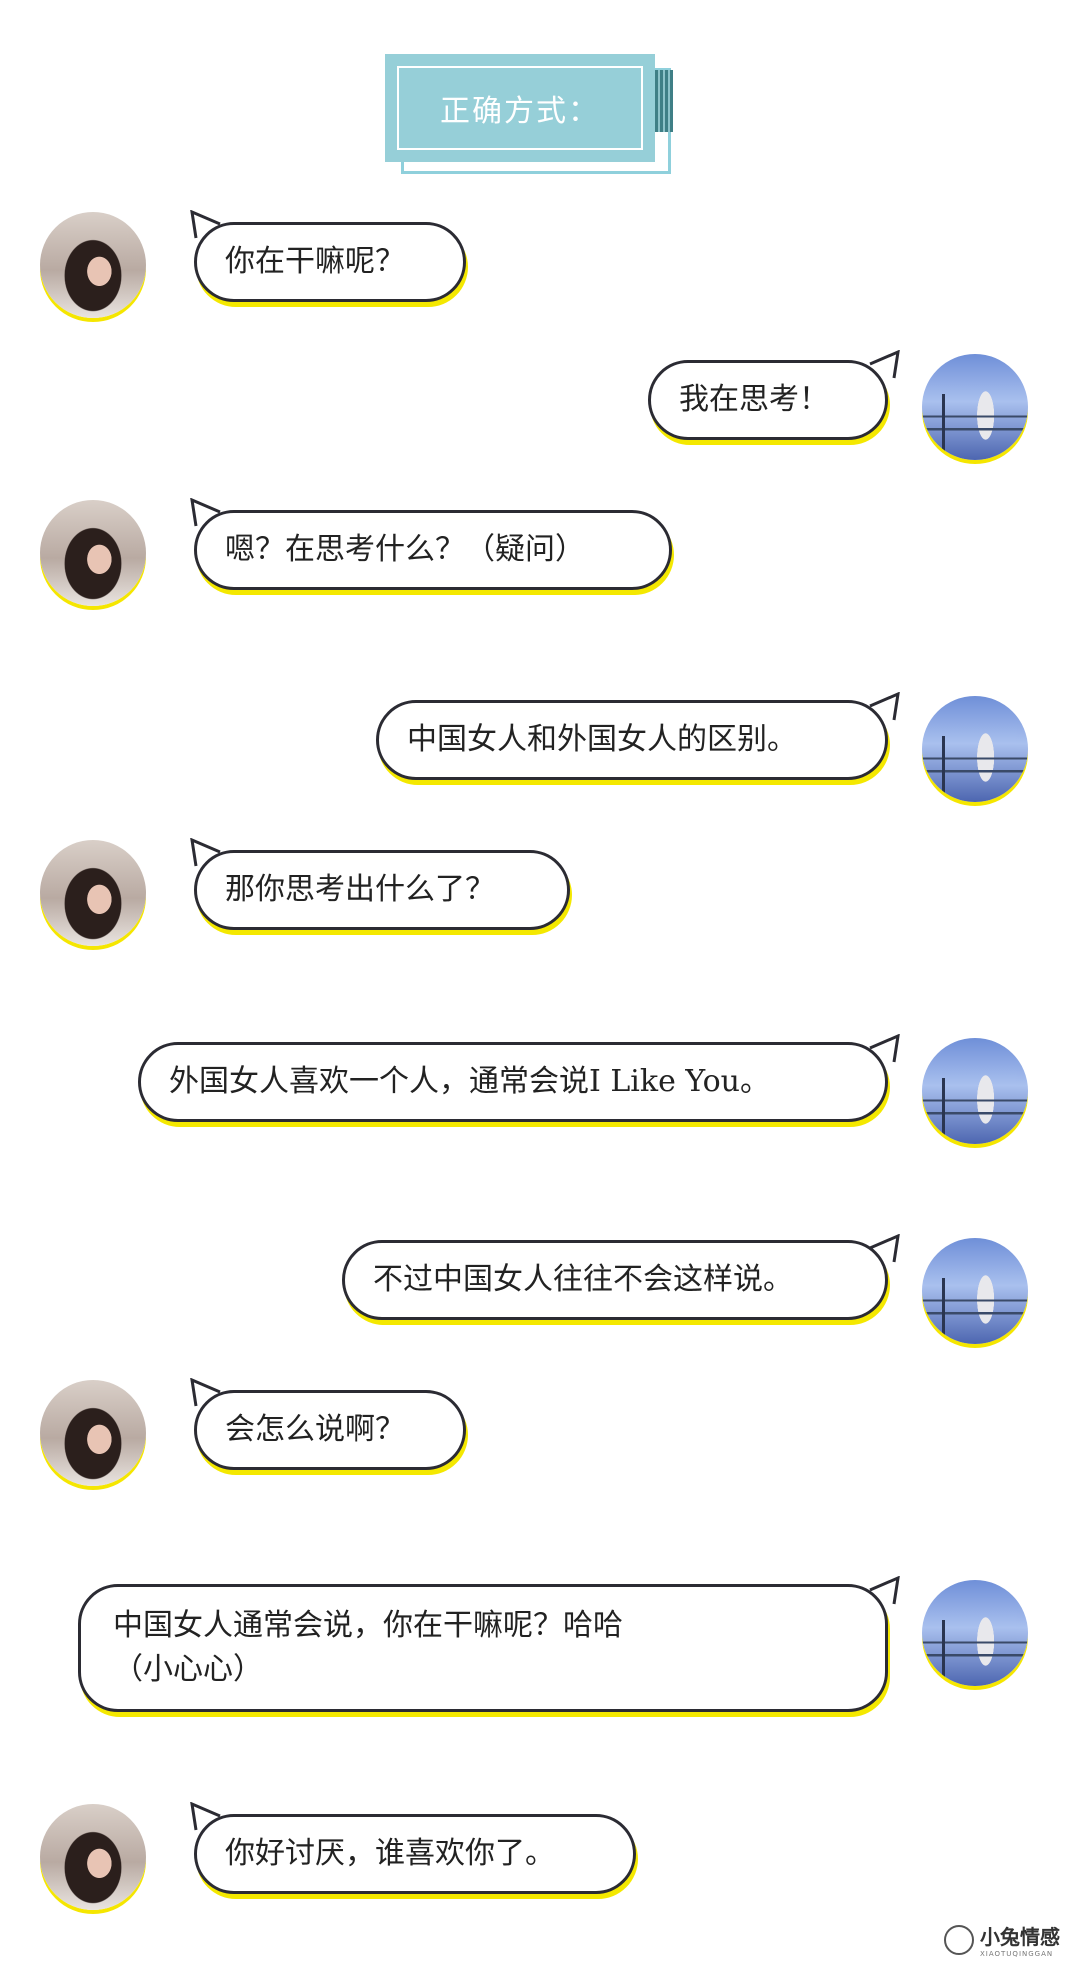  What do you see at coordinates (1017, 1954) in the screenshot?
I see `watermark-sub: XIAOTUQINGGAN` at bounding box center [1017, 1954].